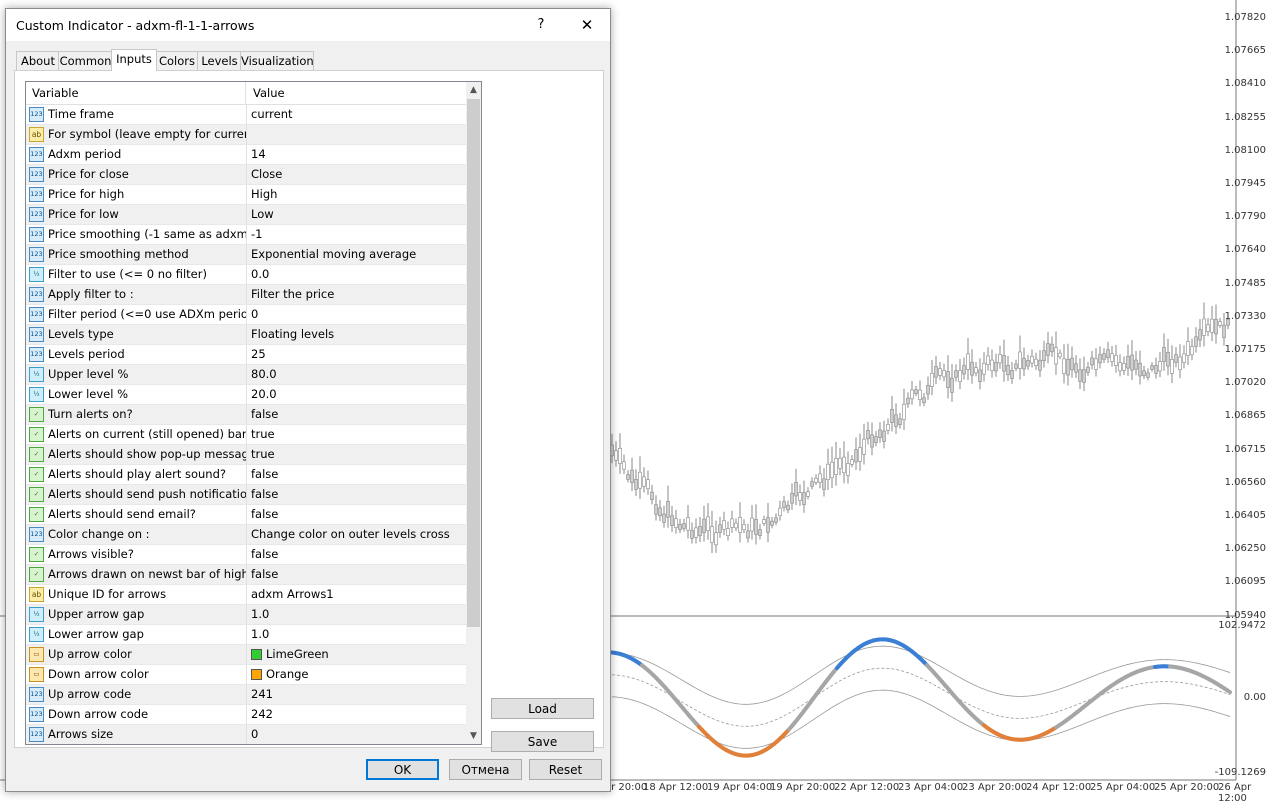 The image size is (1280, 804). What do you see at coordinates (246, 595) in the screenshot?
I see `input-row: abUnique ID for arrowsadxm Arrows1` at bounding box center [246, 595].